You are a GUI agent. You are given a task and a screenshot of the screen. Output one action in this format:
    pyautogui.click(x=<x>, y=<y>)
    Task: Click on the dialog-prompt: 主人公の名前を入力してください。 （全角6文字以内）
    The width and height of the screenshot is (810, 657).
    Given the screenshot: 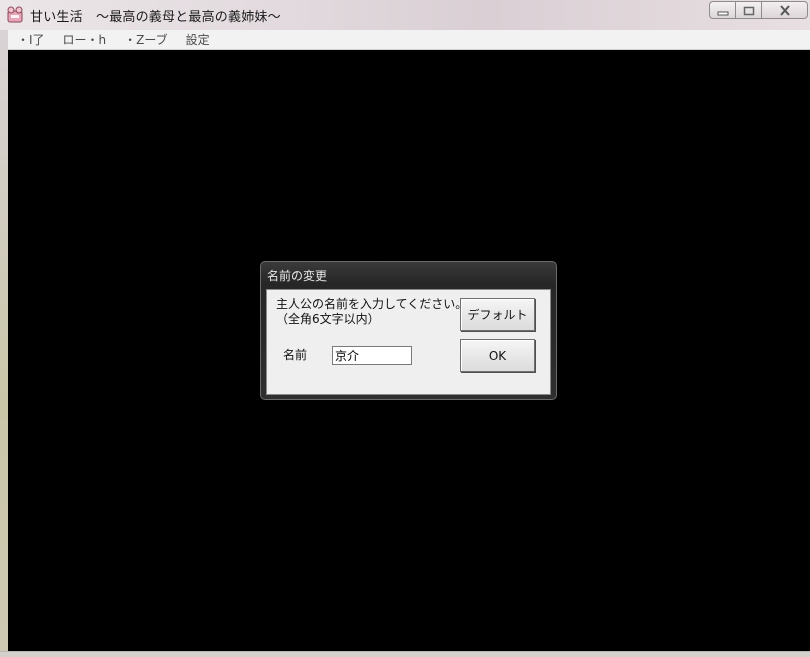 What is the action you would take?
    pyautogui.click(x=371, y=312)
    